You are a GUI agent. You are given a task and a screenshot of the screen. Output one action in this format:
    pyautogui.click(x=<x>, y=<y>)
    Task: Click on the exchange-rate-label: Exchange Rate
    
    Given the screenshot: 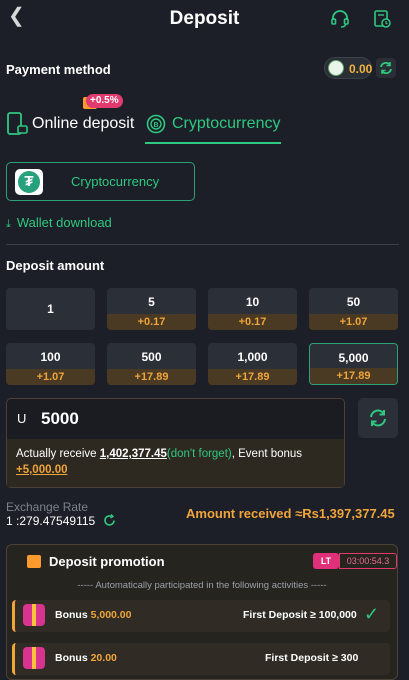 What is the action you would take?
    pyautogui.click(x=47, y=507)
    